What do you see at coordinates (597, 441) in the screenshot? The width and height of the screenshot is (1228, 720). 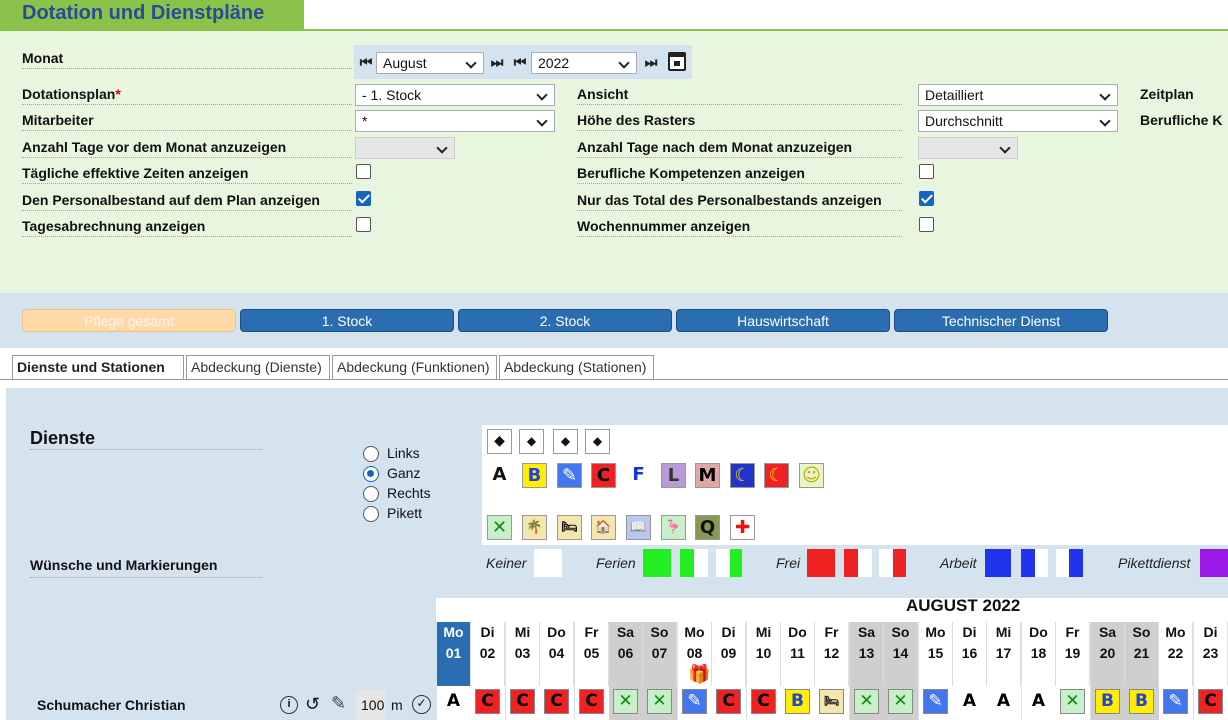 I see `eraser-pikett-icon: ◆` at bounding box center [597, 441].